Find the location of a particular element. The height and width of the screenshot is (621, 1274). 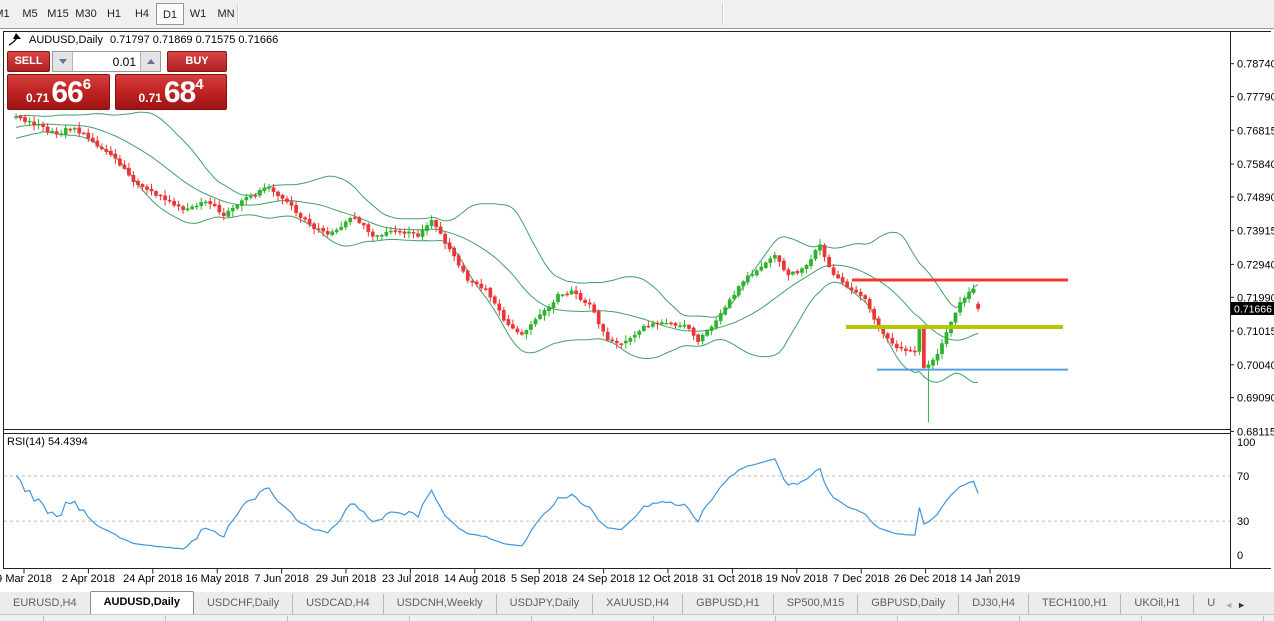

rsi-pane is located at coordinates (617, 504).